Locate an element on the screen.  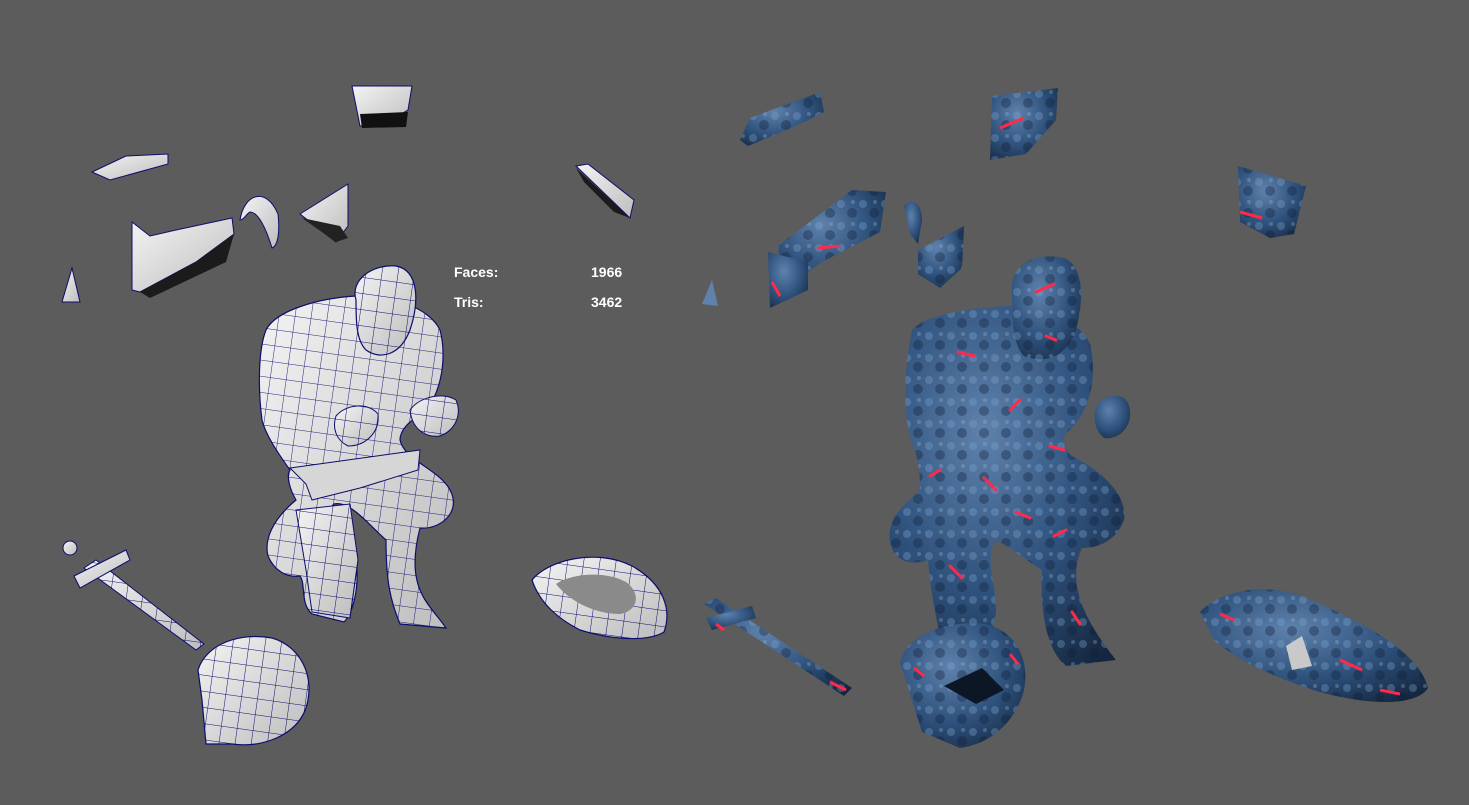
textured-knight is located at coordinates (1010, 461).